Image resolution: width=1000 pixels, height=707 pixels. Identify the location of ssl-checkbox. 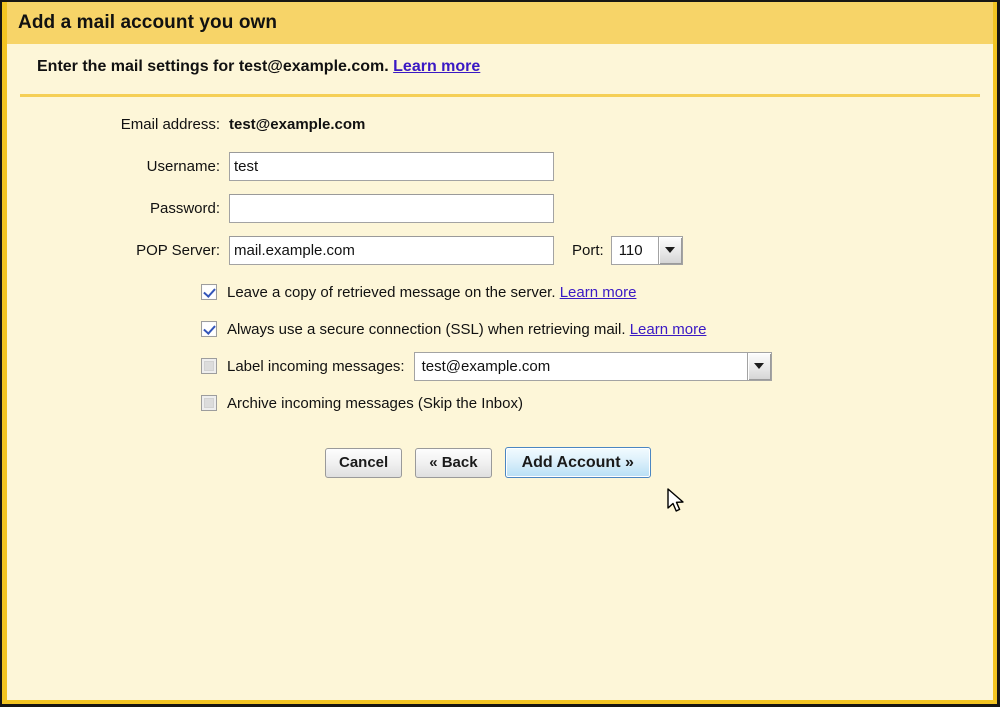
(209, 329).